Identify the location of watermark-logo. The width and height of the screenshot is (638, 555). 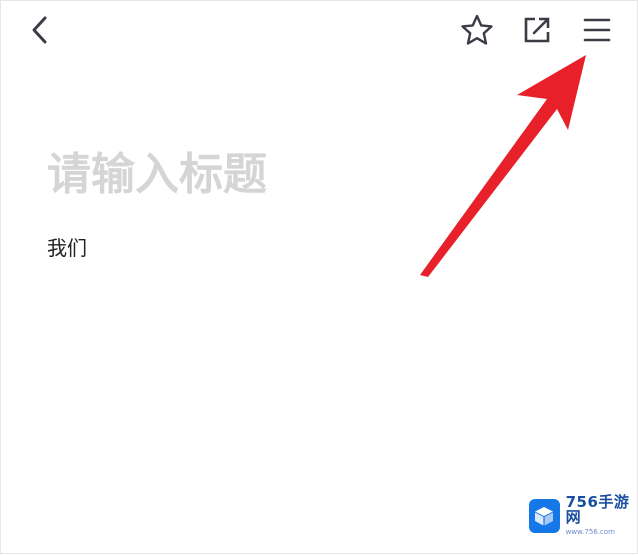
(544, 515).